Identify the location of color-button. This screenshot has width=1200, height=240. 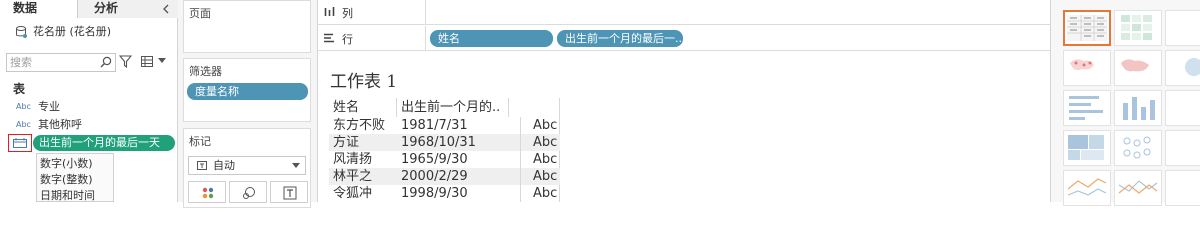
(207, 192).